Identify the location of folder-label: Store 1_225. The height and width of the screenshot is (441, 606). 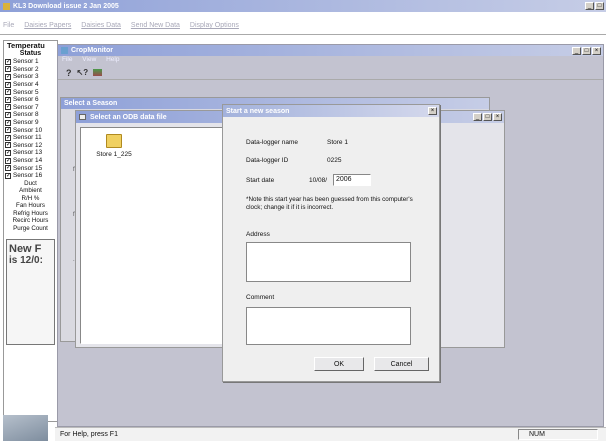
(114, 154).